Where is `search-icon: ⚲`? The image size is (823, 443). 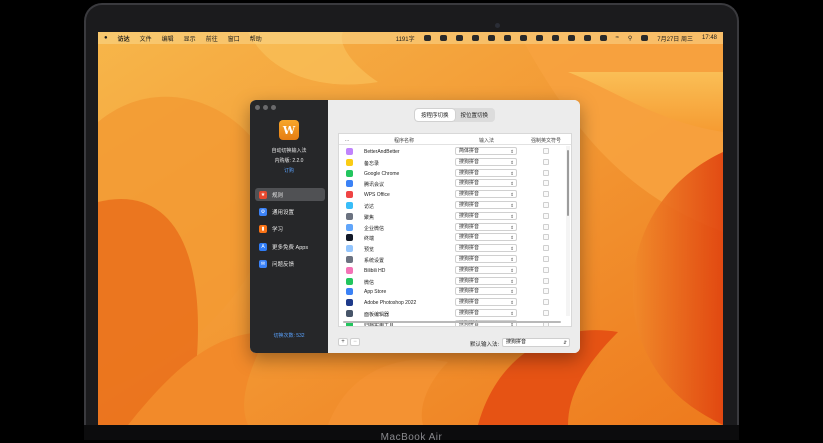
search-icon: ⚲ is located at coordinates (630, 38).